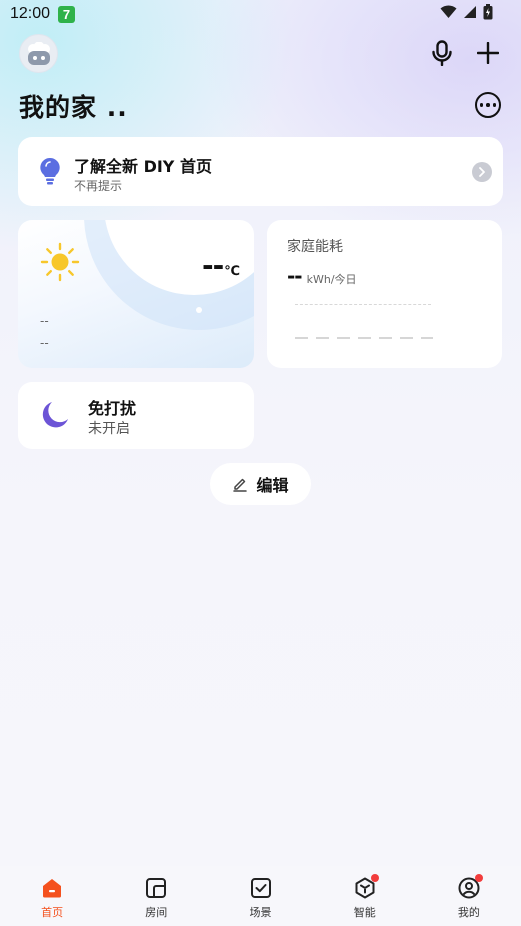 This screenshot has width=521, height=926. Describe the element at coordinates (272, 485) in the screenshot. I see `edit-label: 编辑` at that location.